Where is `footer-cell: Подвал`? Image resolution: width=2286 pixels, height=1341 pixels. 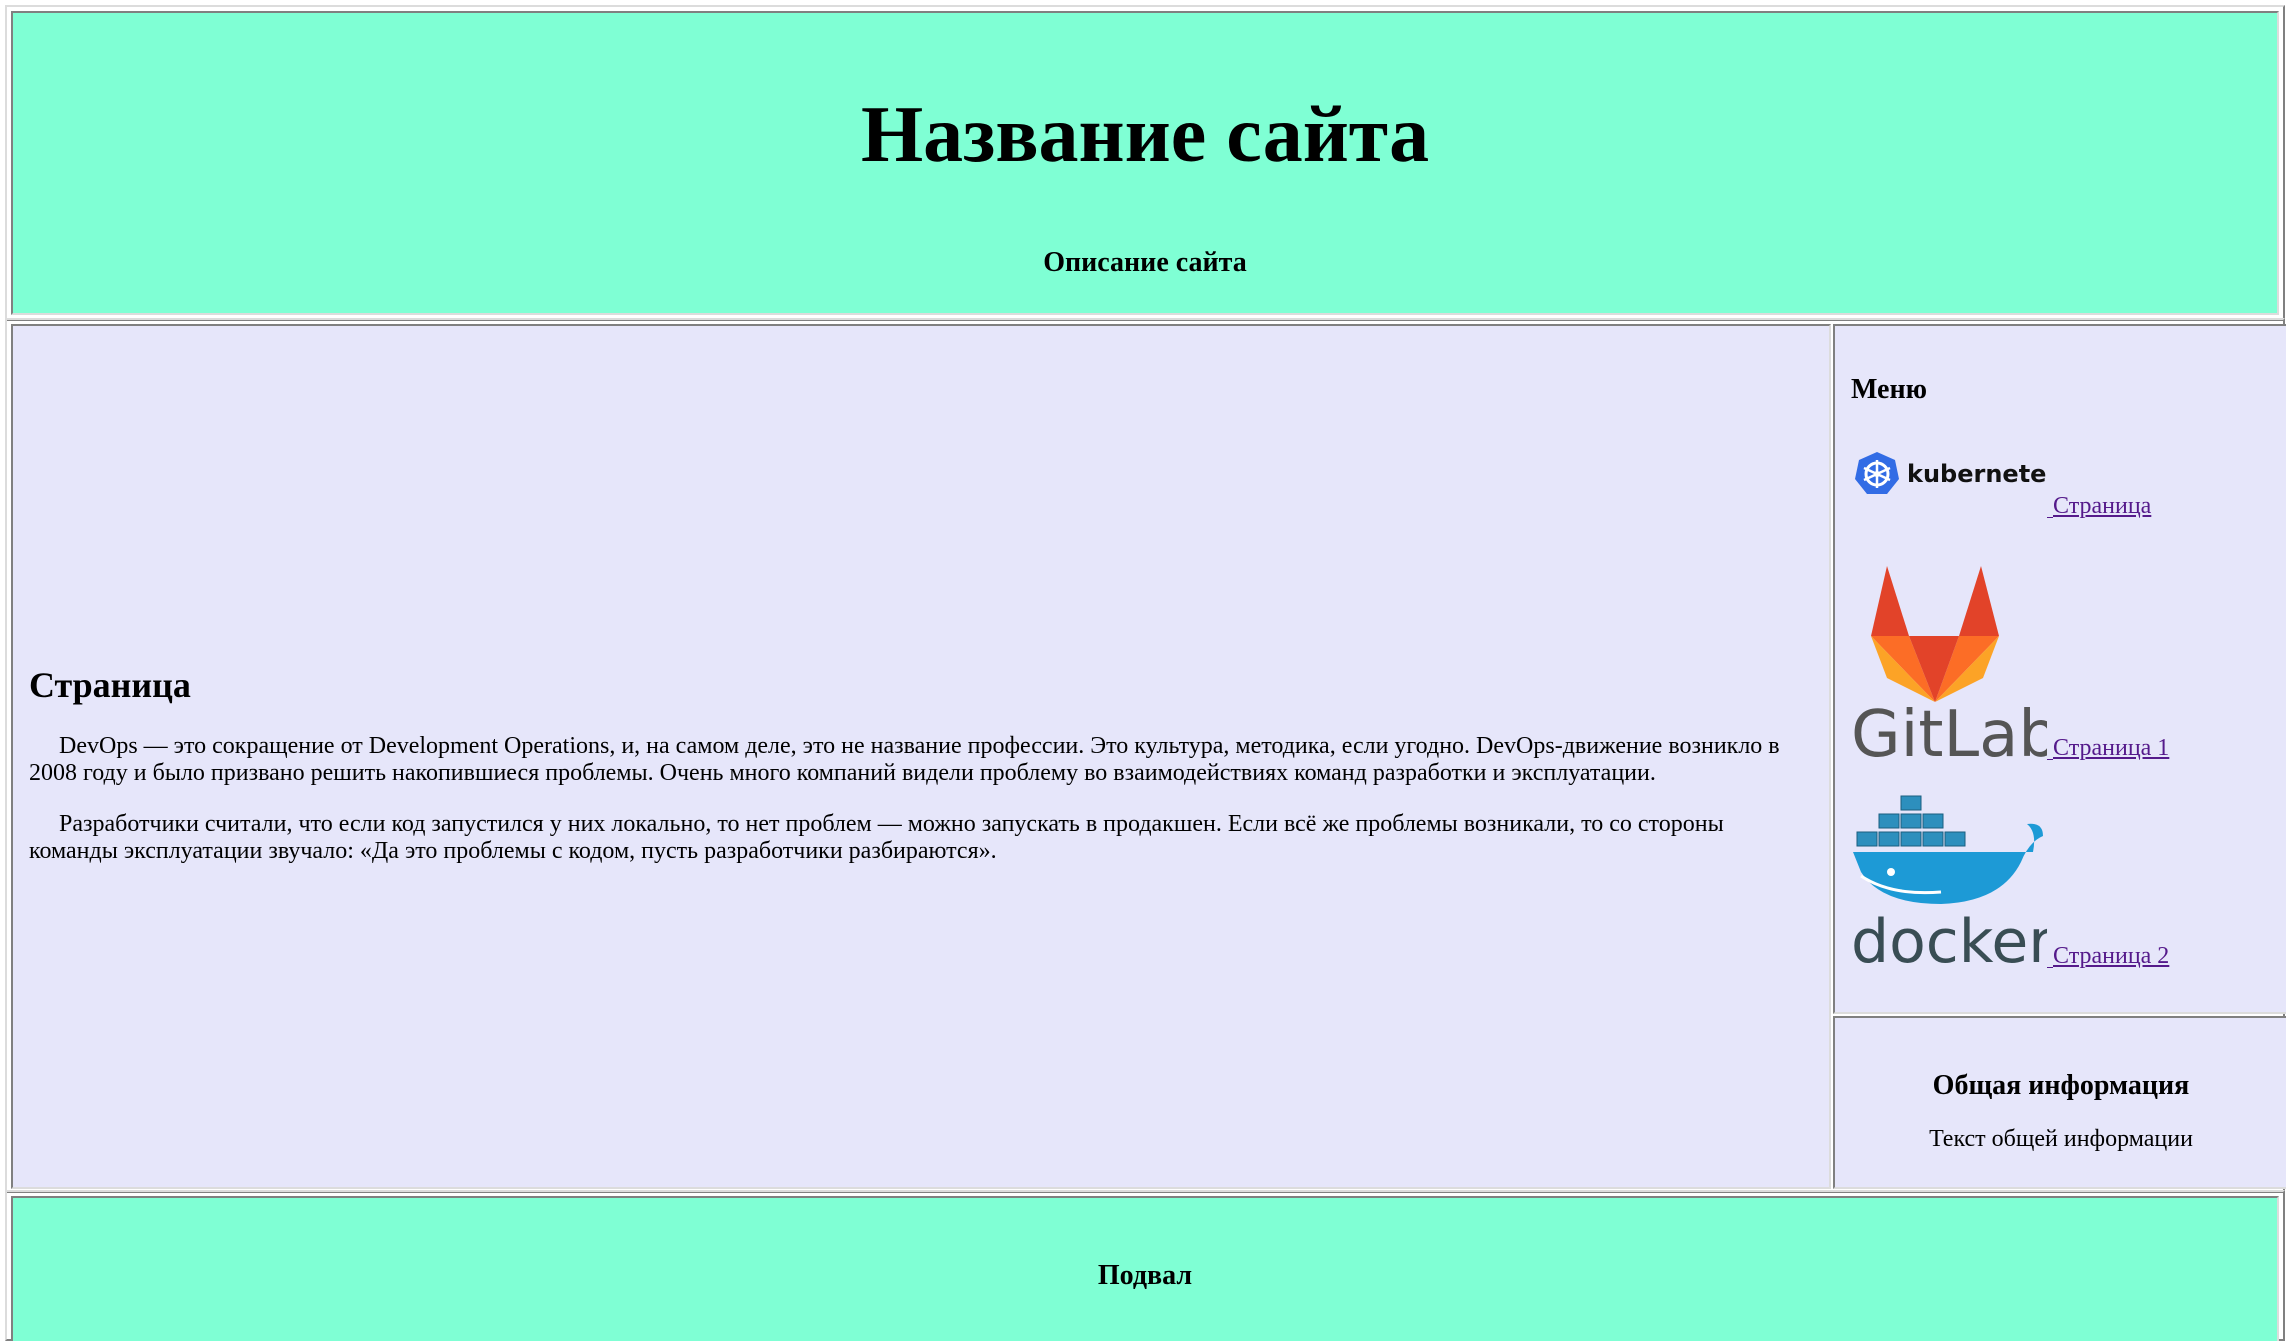 footer-cell: Подвал is located at coordinates (1145, 1268).